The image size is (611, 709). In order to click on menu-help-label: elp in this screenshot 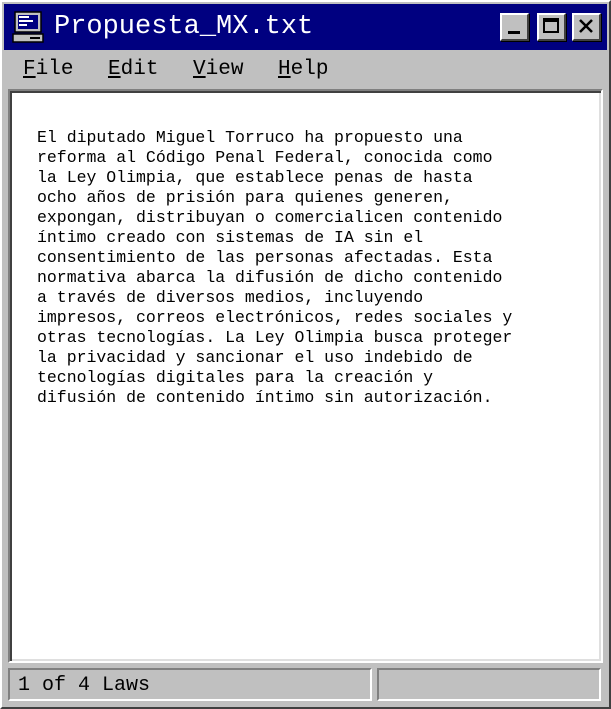, I will do `click(309, 69)`.